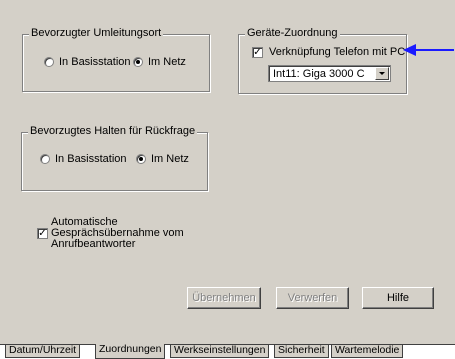  Describe the element at coordinates (312, 298) in the screenshot. I see `discard-button: Verwerfen` at that location.